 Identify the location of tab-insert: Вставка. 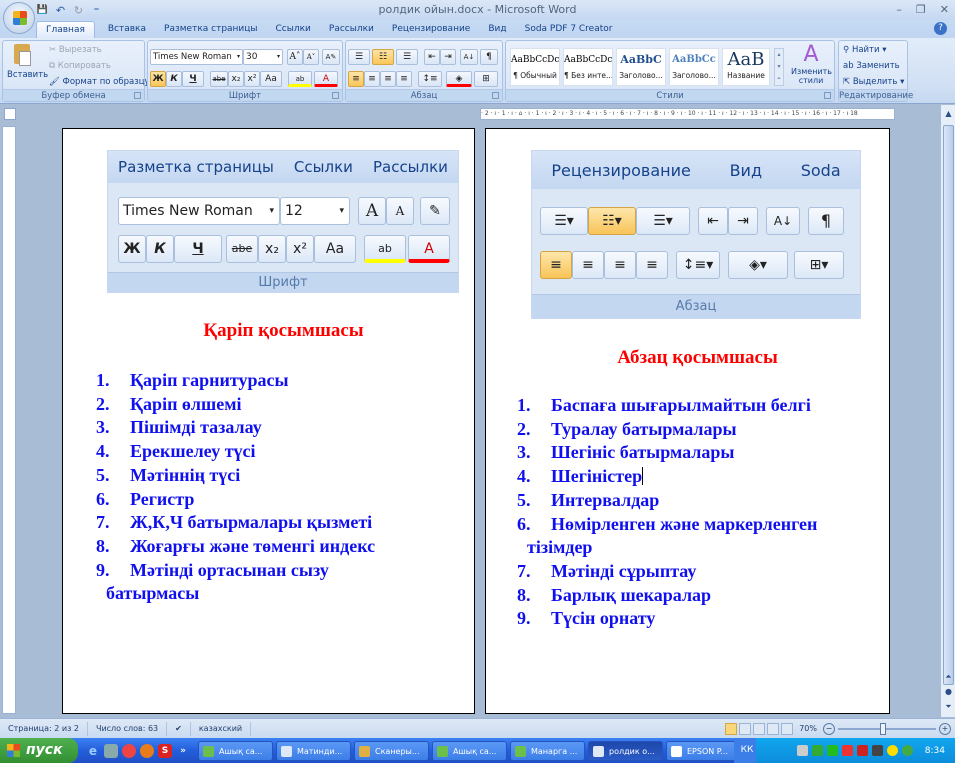
(127, 29).